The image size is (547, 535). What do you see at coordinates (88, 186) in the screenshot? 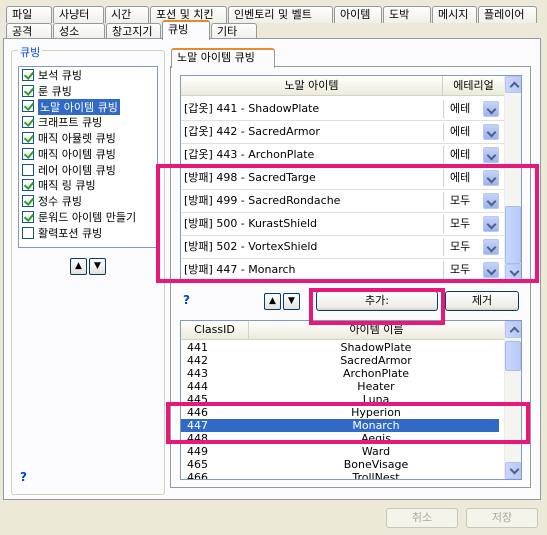
I see `cubing-list-item: 매직 링 큐빙` at bounding box center [88, 186].